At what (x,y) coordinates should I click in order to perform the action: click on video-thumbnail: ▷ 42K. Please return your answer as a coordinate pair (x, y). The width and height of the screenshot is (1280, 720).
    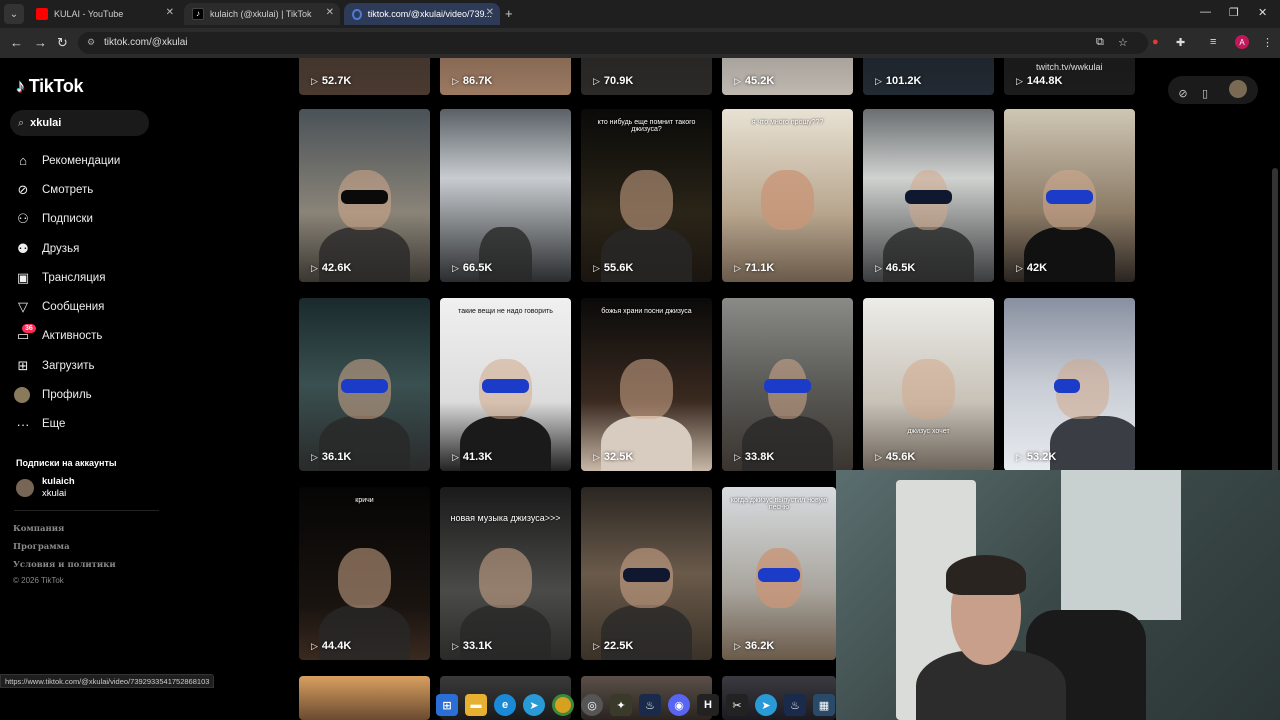
    Looking at the image, I should click on (1069, 195).